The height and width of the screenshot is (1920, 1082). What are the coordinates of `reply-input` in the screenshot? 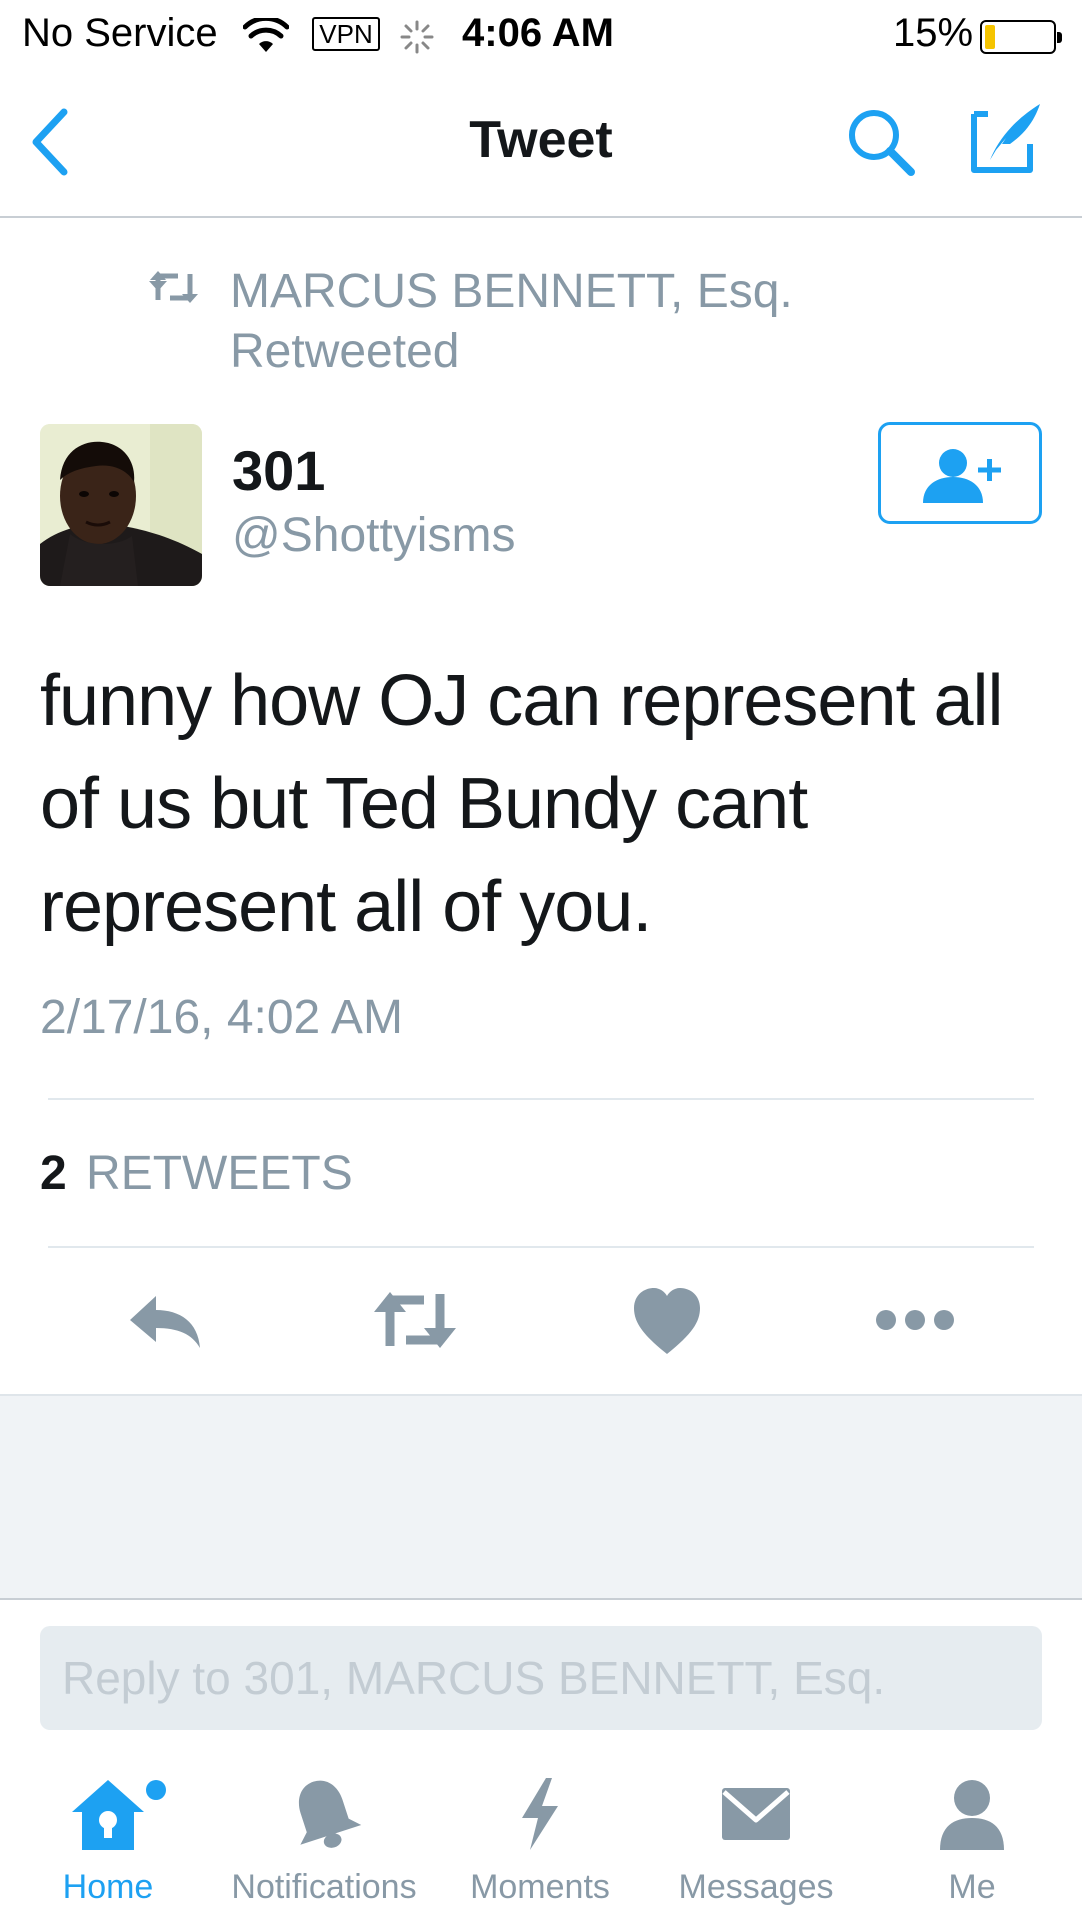 It's located at (541, 1678).